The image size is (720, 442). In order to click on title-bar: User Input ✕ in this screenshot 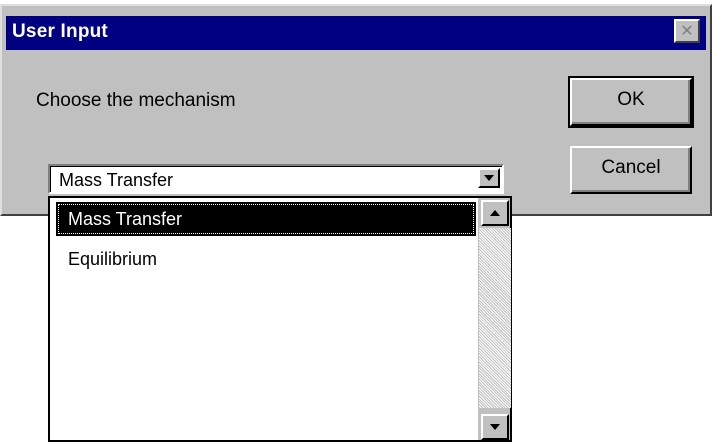, I will do `click(356, 33)`.